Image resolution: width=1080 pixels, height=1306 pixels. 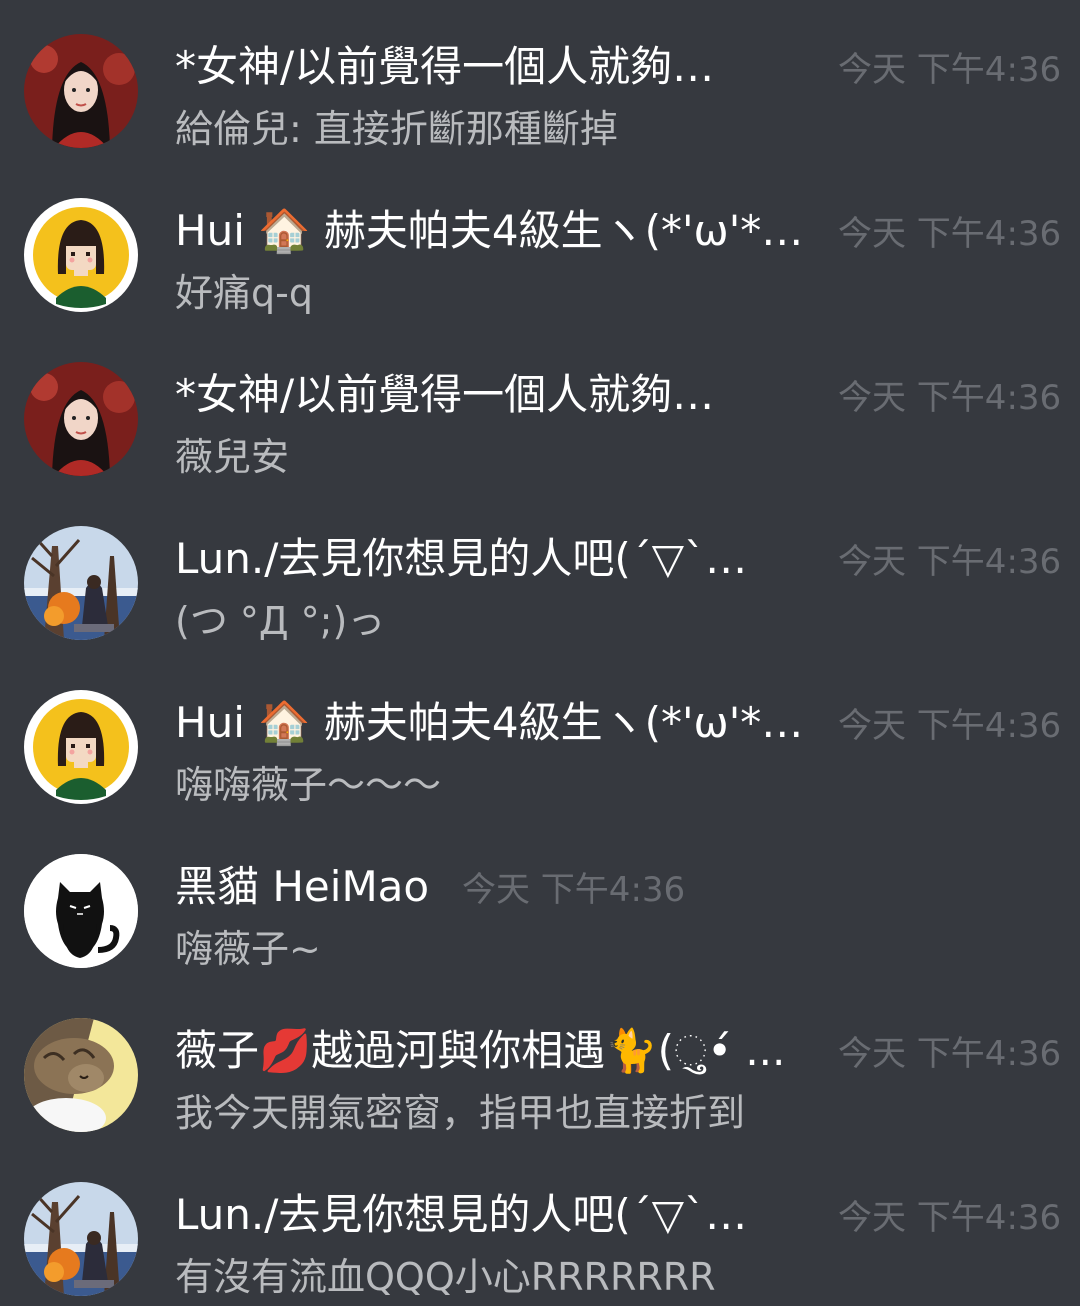 I want to click on author-name: 黑貓 HeiMao, so click(x=302, y=887).